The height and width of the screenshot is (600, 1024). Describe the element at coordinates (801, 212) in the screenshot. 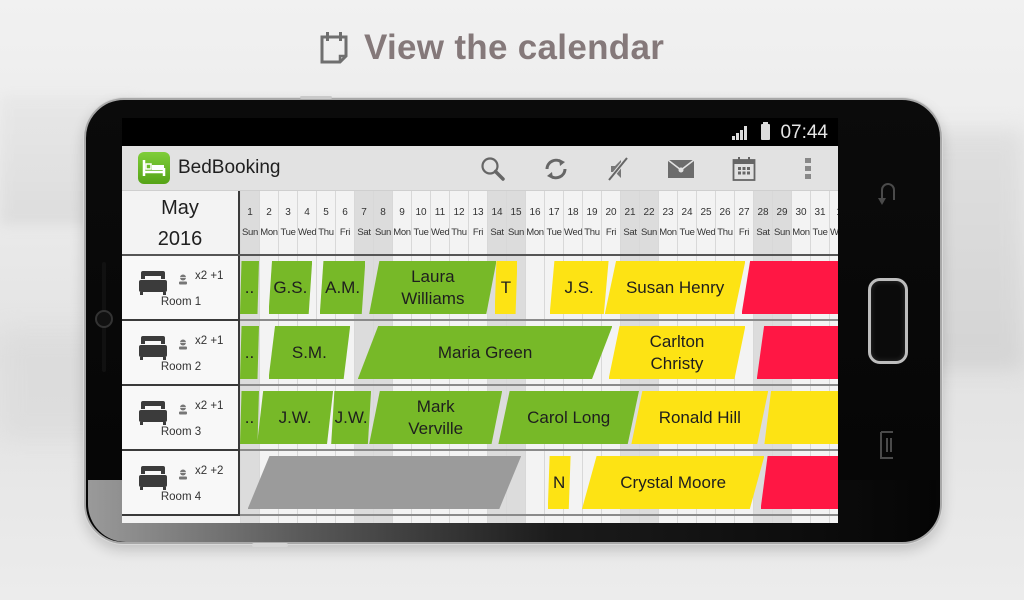

I see `day-number: 30` at that location.